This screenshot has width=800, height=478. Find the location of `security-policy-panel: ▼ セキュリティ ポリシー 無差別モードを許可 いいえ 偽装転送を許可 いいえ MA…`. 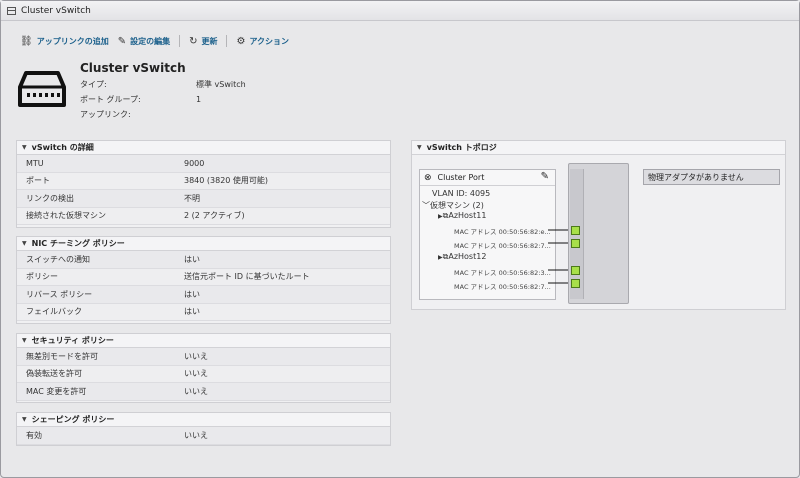

security-policy-panel: ▼ セキュリティ ポリシー 無差別モードを許可 いいえ 偽装転送を許可 いいえ MA… is located at coordinates (203, 368).